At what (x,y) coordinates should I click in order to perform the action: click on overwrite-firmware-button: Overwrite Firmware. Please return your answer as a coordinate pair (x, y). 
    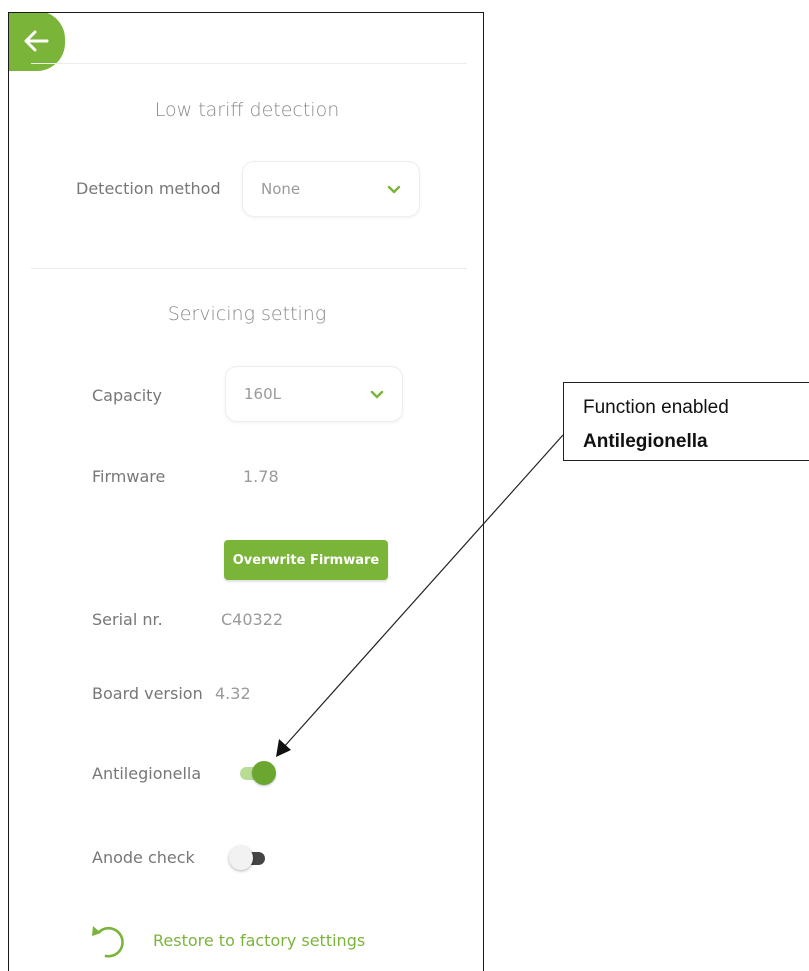
    Looking at the image, I should click on (306, 560).